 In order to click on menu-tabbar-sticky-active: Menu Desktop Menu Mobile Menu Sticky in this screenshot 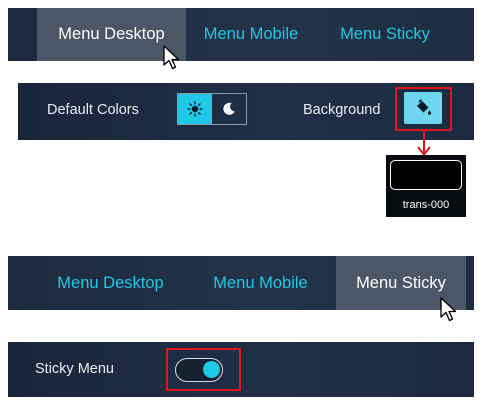, I will do `click(241, 283)`.